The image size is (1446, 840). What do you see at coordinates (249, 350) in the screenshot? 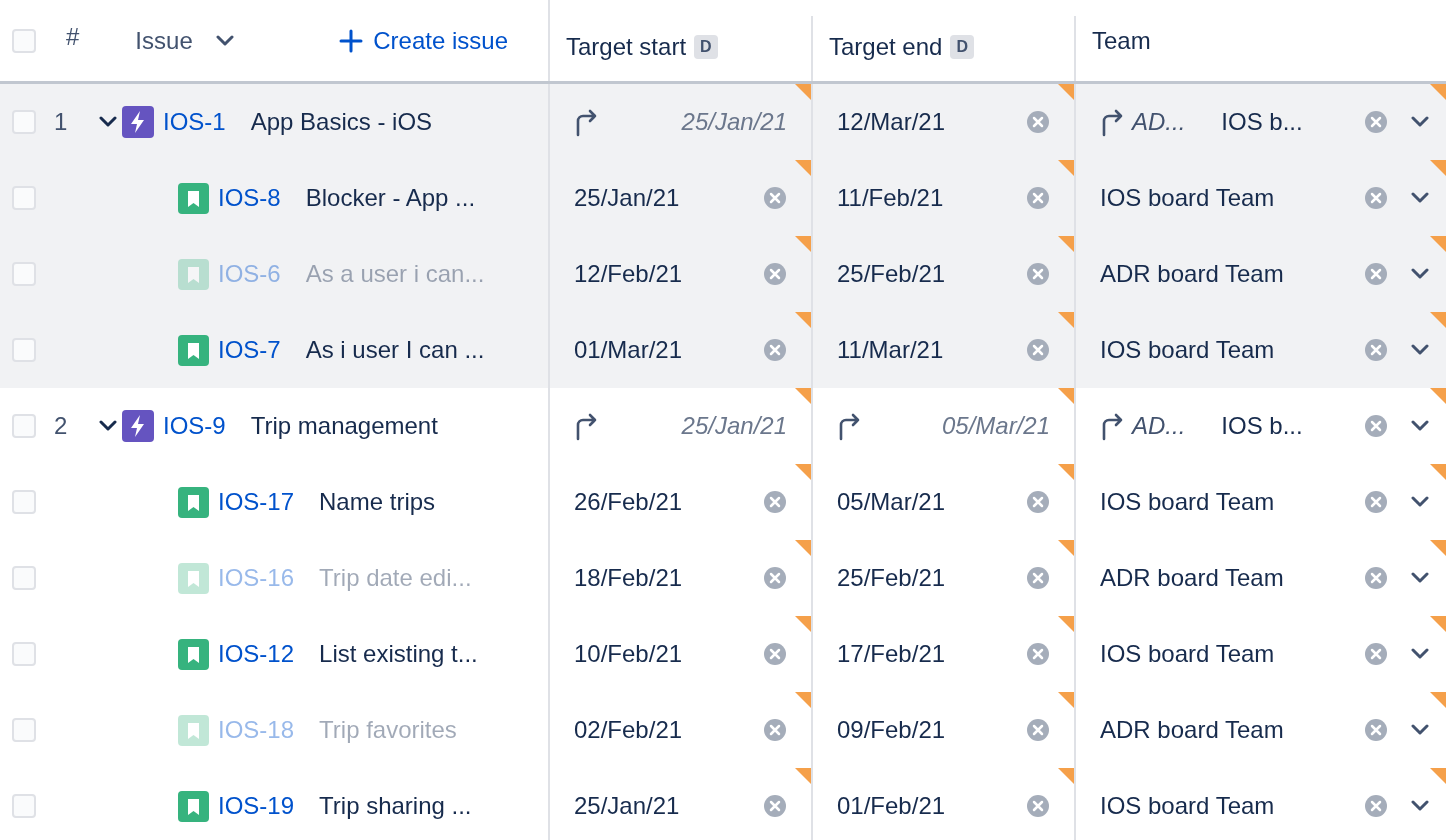
I see `issue-key-link: IOS-7` at bounding box center [249, 350].